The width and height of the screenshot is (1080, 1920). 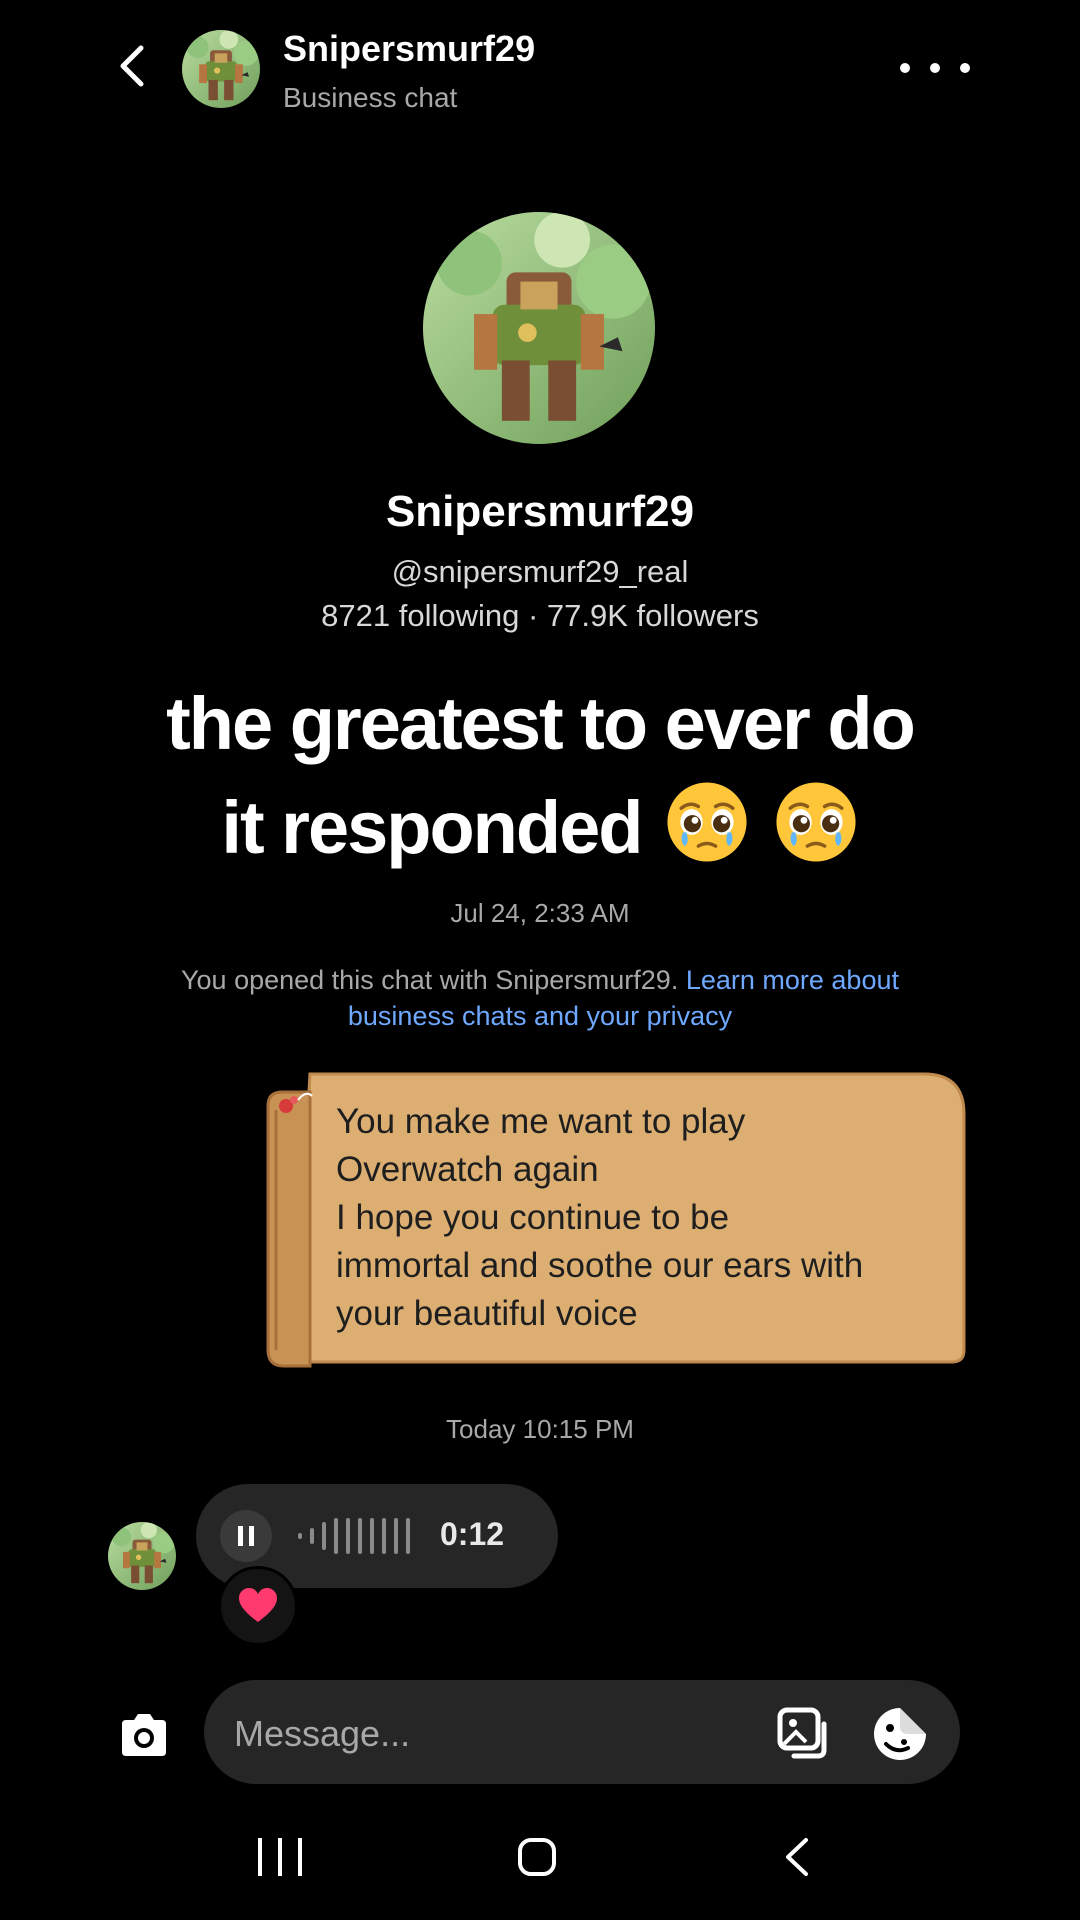 I want to click on caption-line-1: the greatest to ever do, so click(x=541, y=723).